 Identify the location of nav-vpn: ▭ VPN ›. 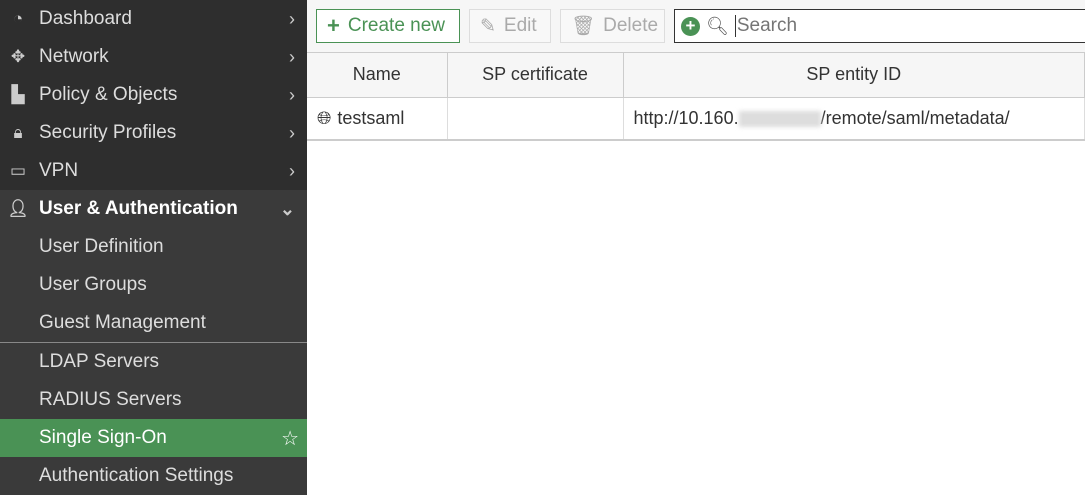
(153, 171).